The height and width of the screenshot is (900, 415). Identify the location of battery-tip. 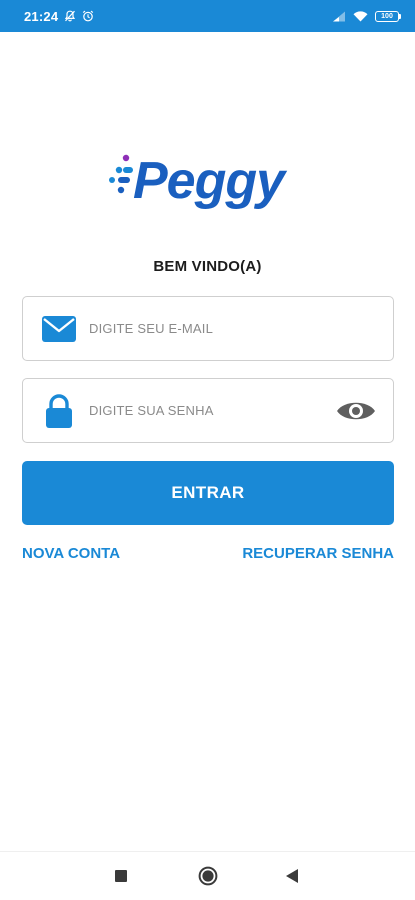
(400, 16).